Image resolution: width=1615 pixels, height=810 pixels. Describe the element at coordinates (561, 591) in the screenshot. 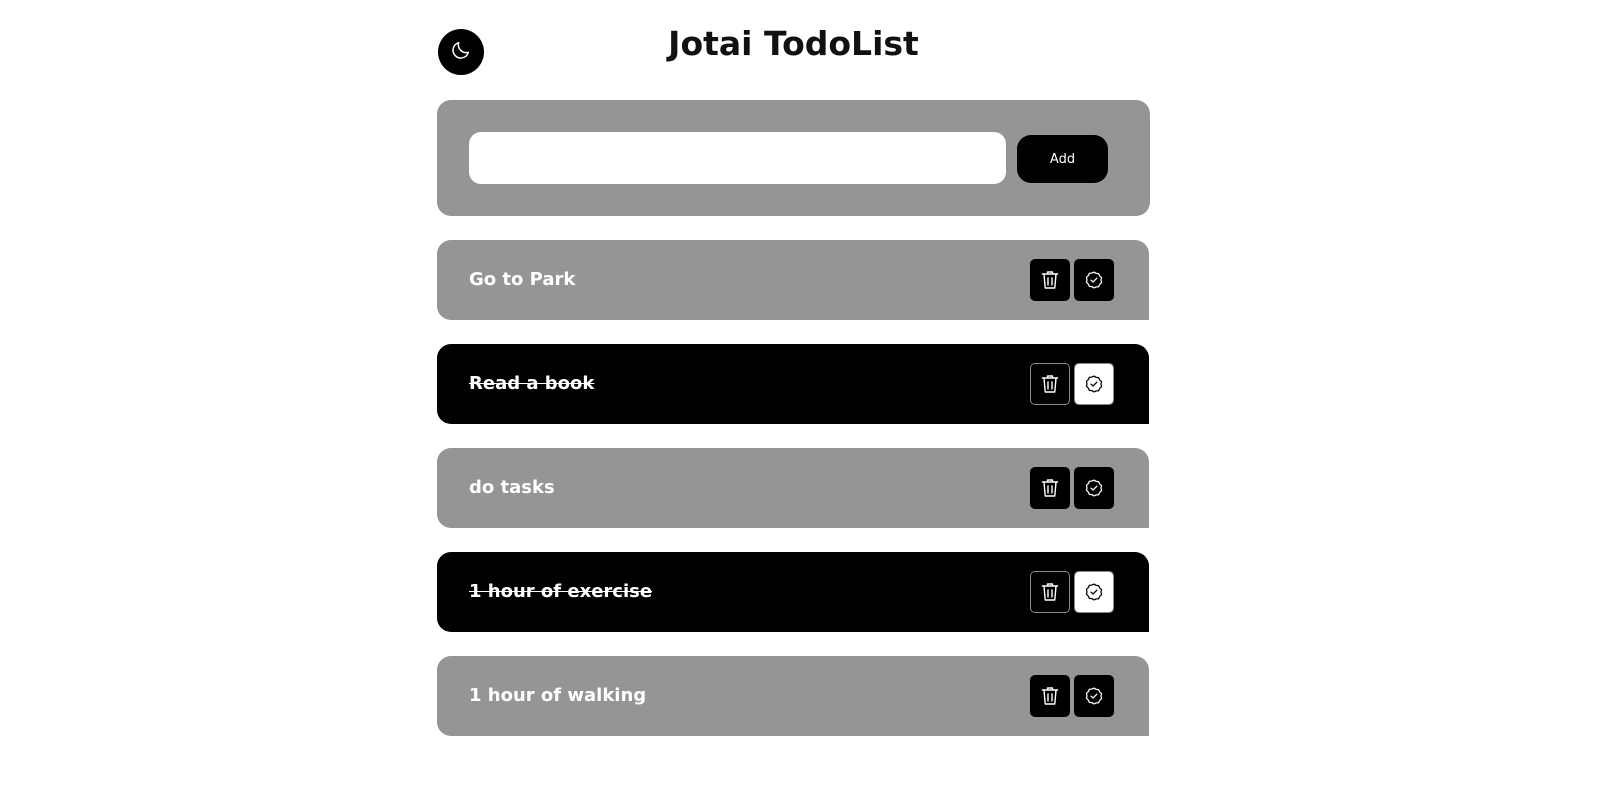

I see `todo-text: 1 hour of exercise` at that location.